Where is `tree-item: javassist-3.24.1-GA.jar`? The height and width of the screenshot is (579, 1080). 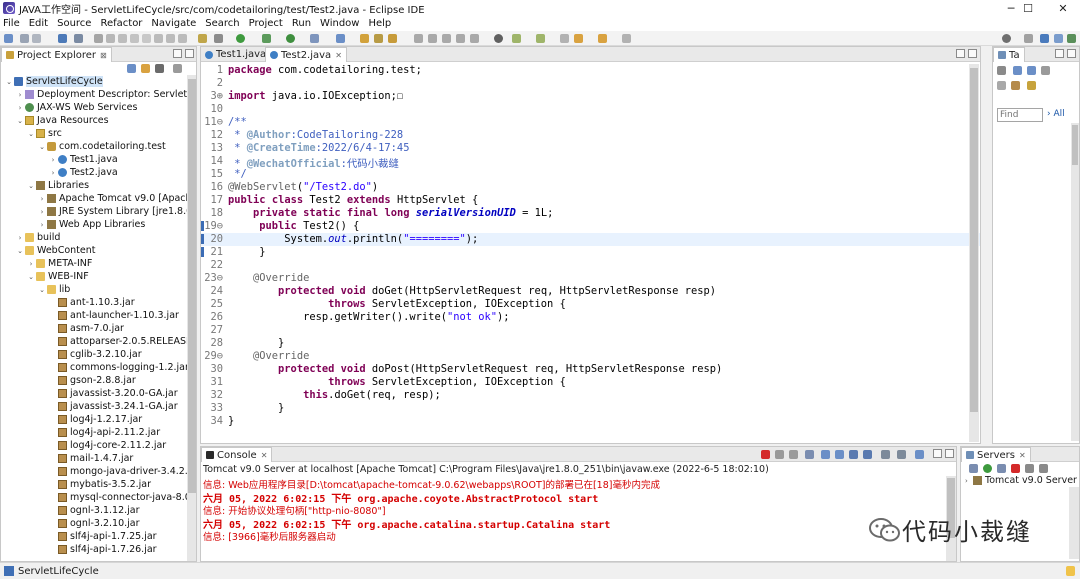
tree-item: javassist-3.24.1-GA.jar is located at coordinates (89, 406).